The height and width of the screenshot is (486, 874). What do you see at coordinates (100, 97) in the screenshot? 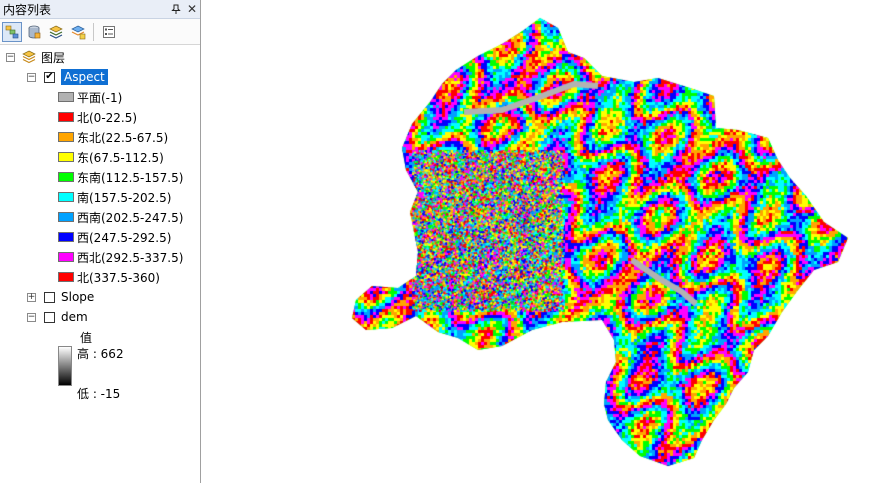
I see `legend-class-label: 平面(-1)` at bounding box center [100, 97].